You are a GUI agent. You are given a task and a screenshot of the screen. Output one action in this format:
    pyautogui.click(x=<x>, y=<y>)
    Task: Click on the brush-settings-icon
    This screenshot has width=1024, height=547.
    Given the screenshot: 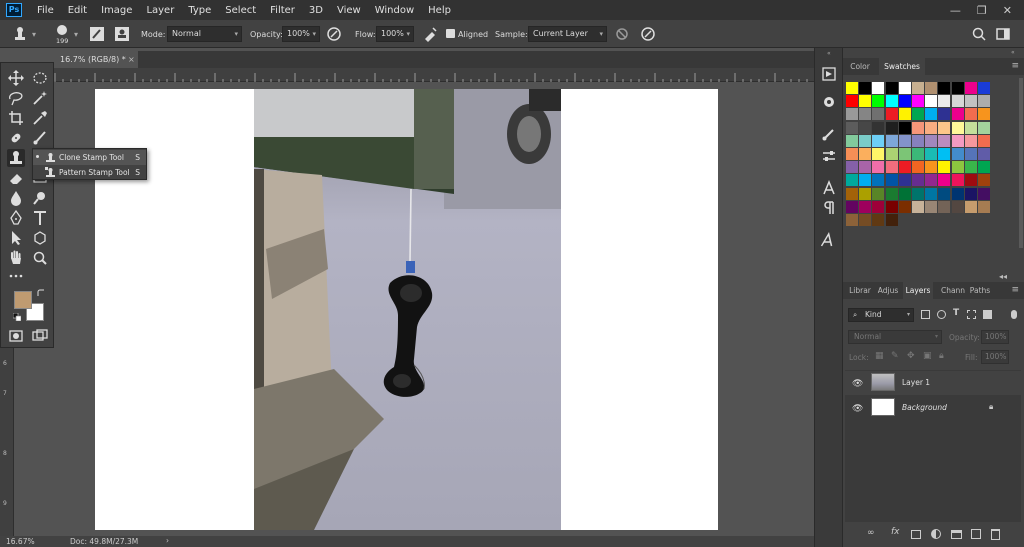 What is the action you would take?
    pyautogui.click(x=97, y=34)
    